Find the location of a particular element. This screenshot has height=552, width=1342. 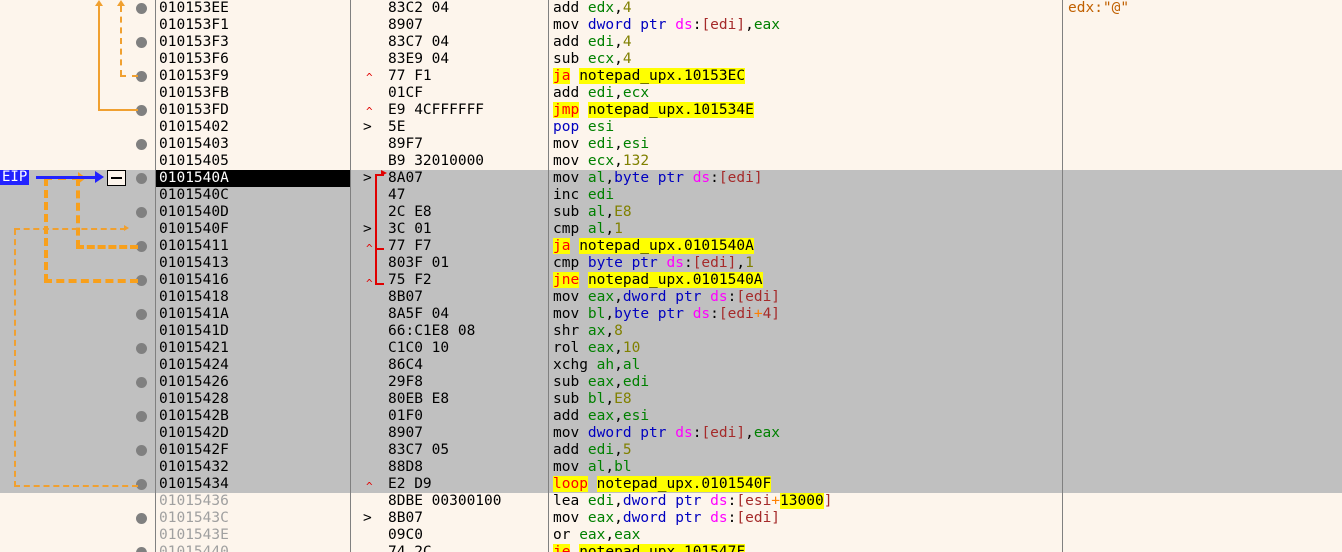

opcode-bytes-cell: 8907 is located at coordinates (465, 433).